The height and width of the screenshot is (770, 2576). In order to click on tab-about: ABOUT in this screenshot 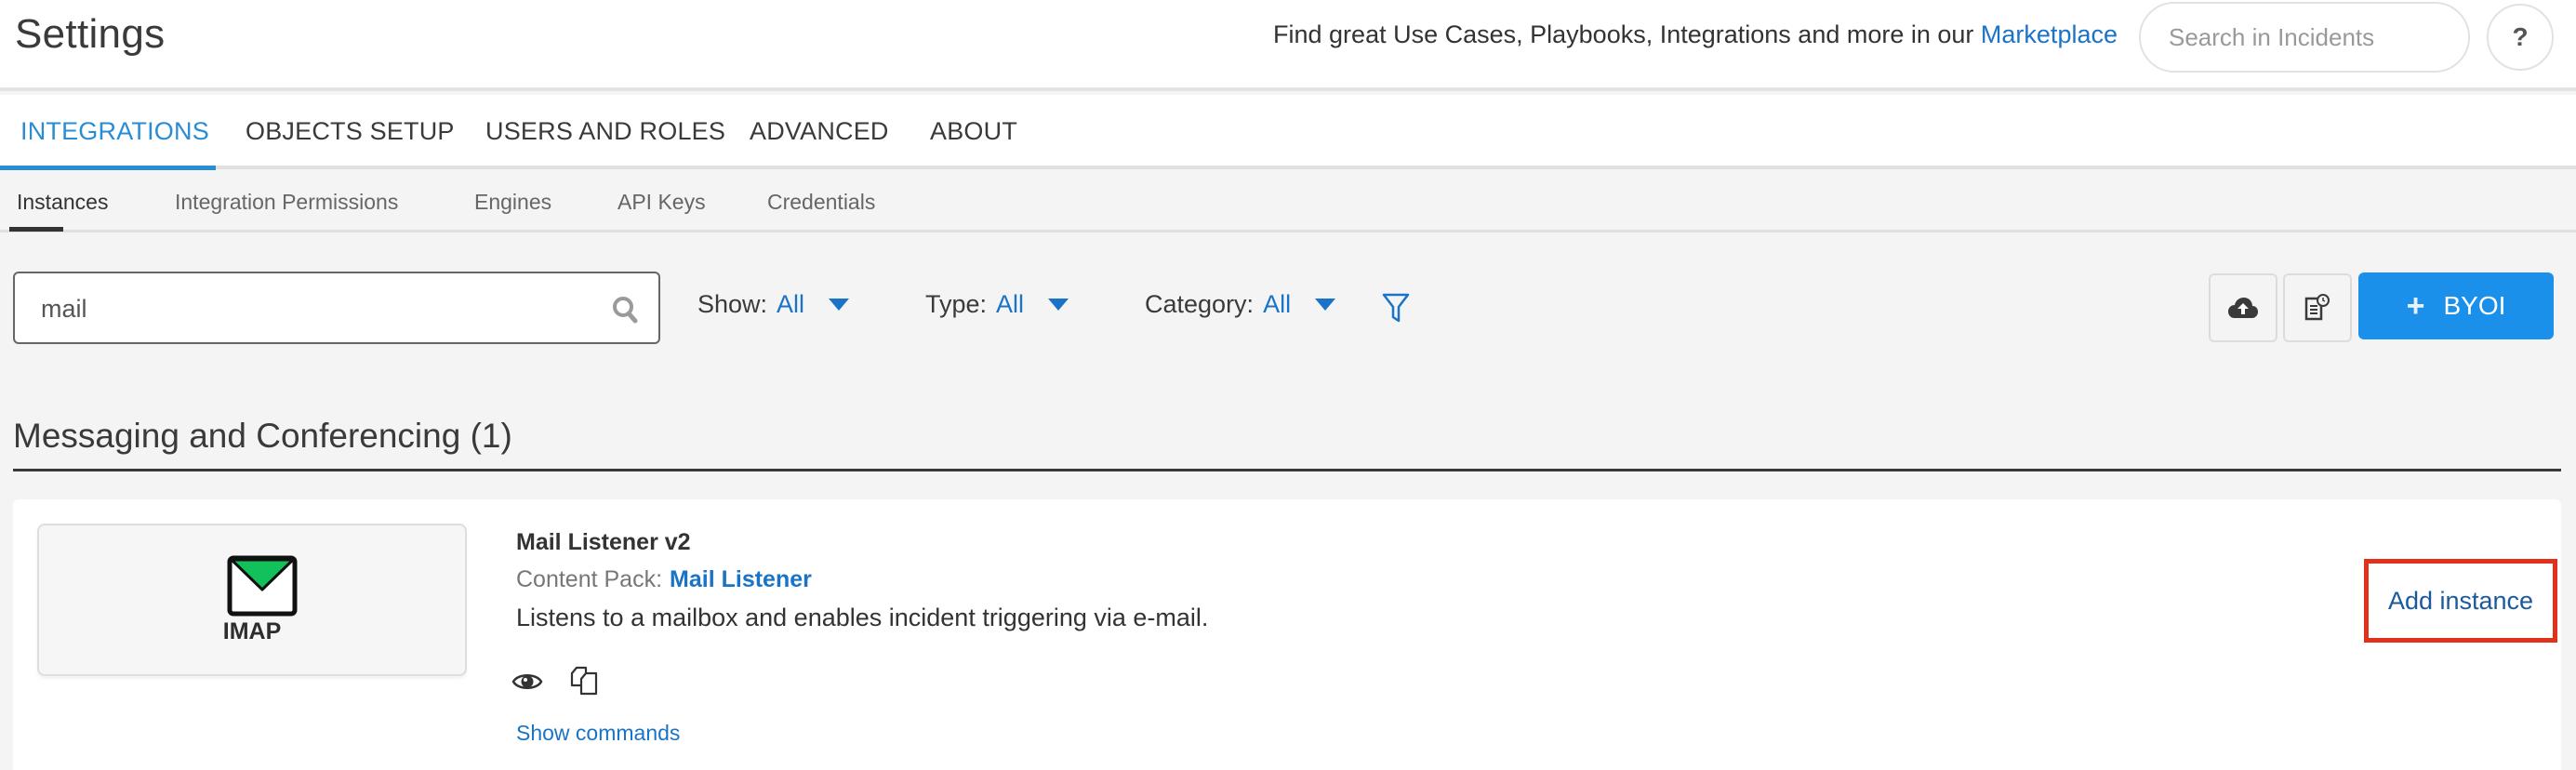, I will do `click(973, 131)`.